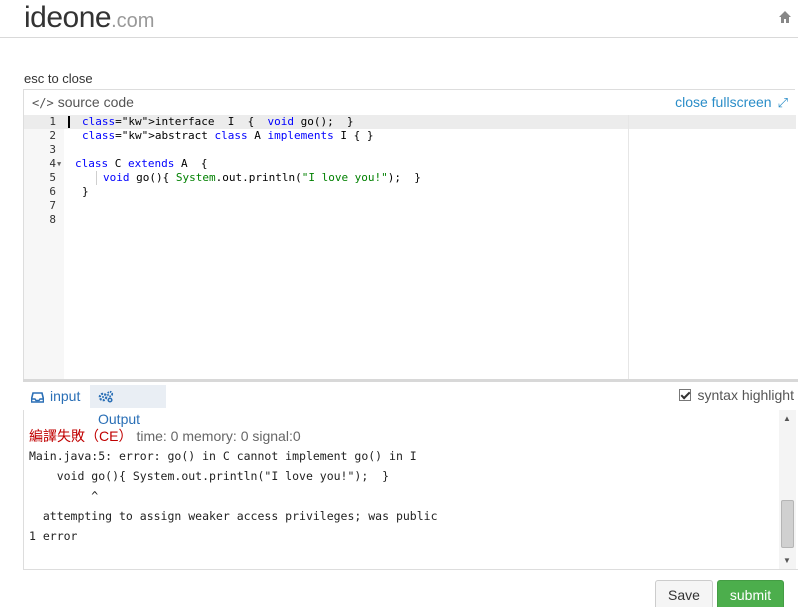 The width and height of the screenshot is (798, 607). What do you see at coordinates (59, 164) in the screenshot?
I see `fold-arrow-icon: ▼` at bounding box center [59, 164].